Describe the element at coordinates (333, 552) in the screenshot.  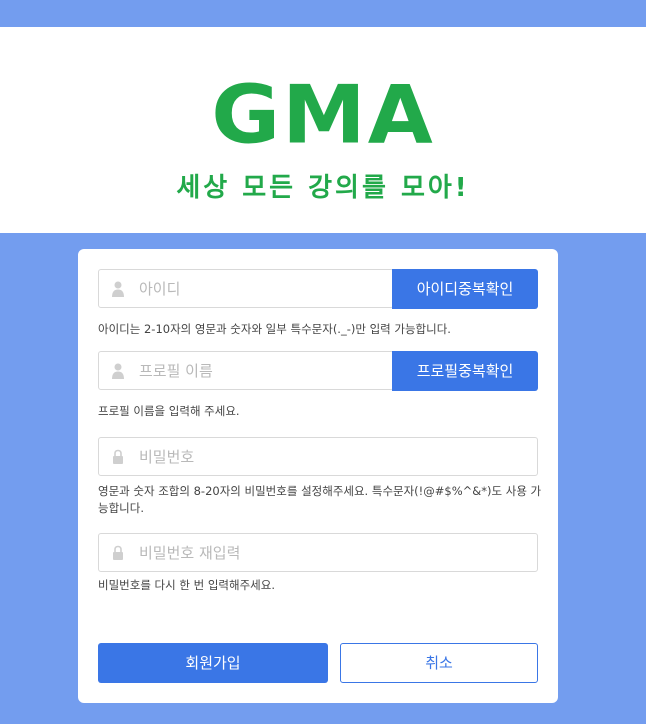
I see `password-confirm-input` at that location.